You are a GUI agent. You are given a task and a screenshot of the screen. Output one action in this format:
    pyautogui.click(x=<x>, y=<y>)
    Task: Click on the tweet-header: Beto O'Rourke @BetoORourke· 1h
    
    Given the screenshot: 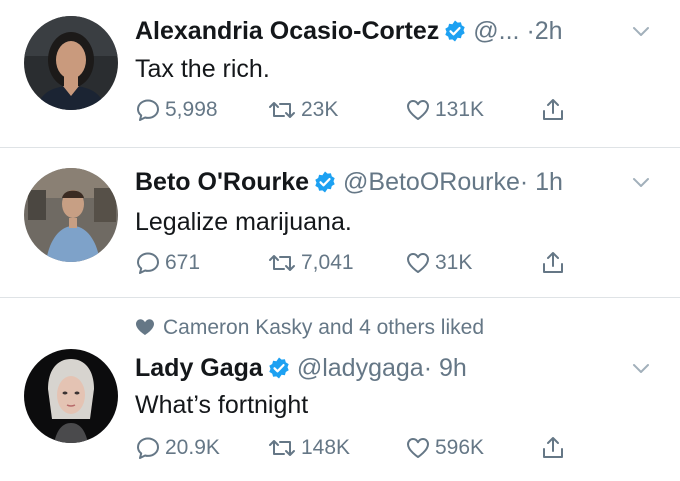 What is the action you would take?
    pyautogui.click(x=392, y=182)
    